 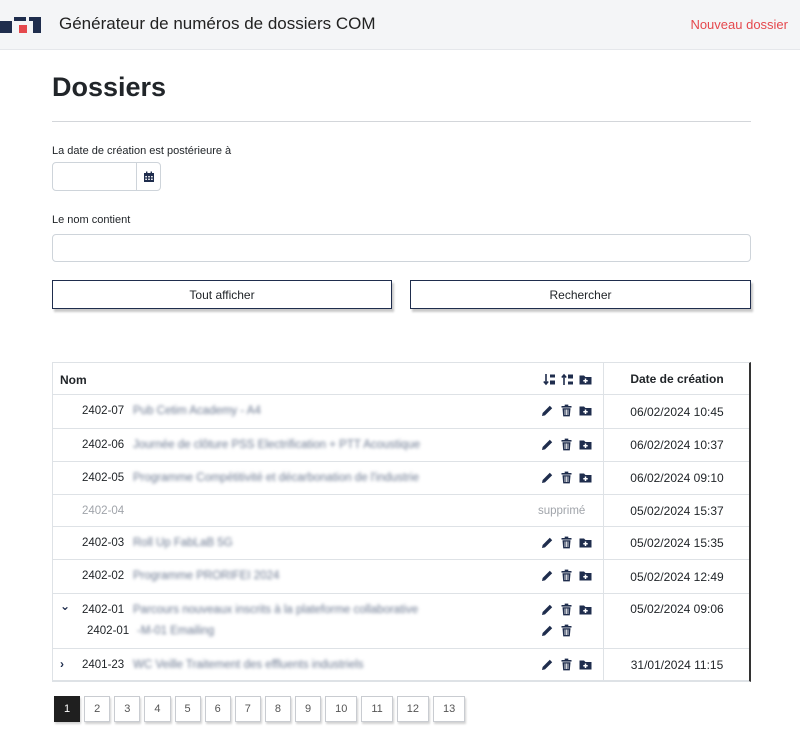 What do you see at coordinates (676, 445) in the screenshot?
I see `creation-date: 06/02/2024 10:37` at bounding box center [676, 445].